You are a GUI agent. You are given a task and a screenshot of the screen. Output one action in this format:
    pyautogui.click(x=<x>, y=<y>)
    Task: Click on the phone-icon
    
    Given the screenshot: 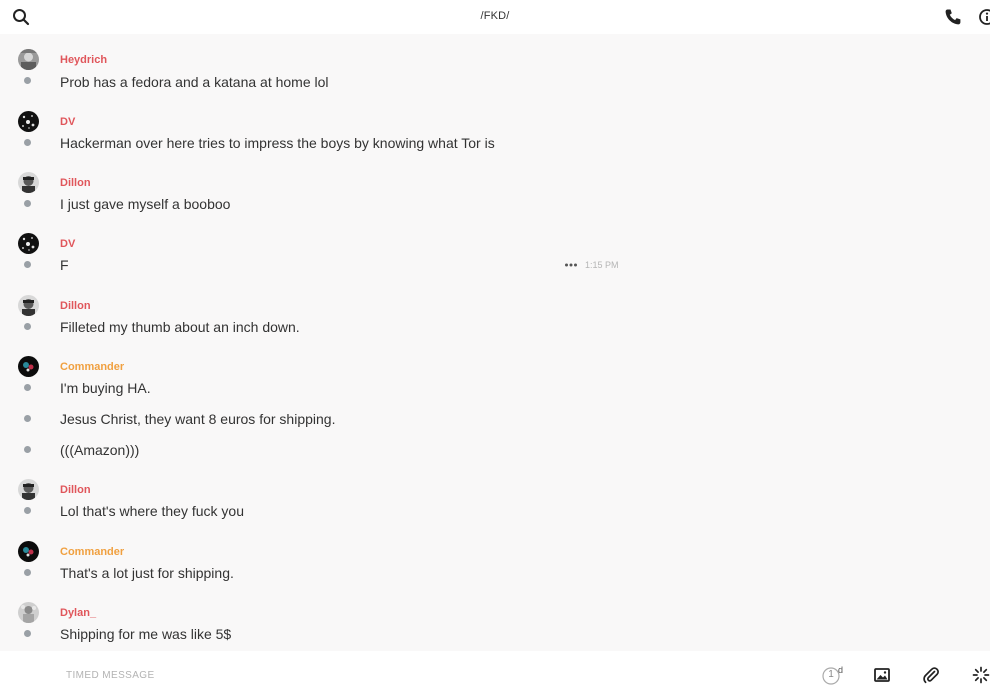 What is the action you would take?
    pyautogui.click(x=953, y=17)
    